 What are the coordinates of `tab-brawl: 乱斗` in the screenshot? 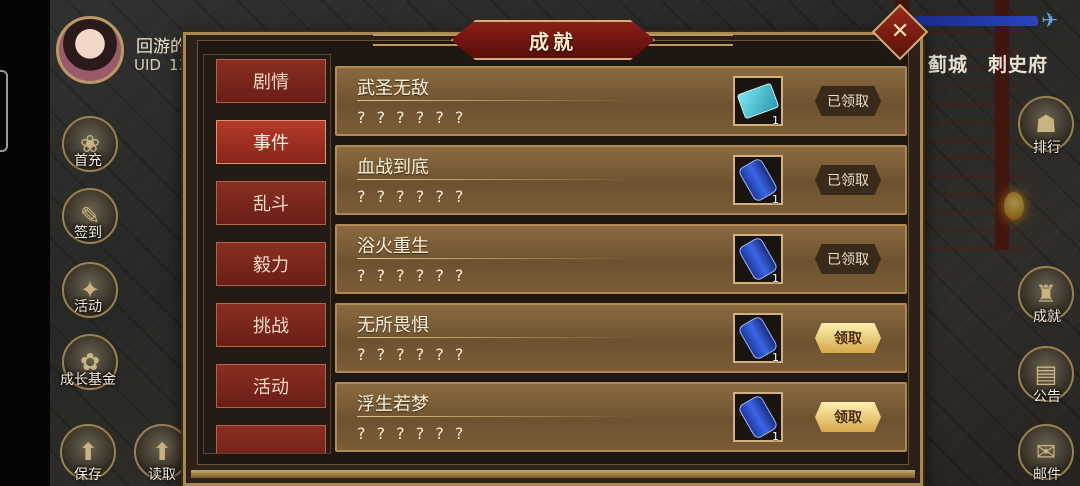 It's located at (271, 203).